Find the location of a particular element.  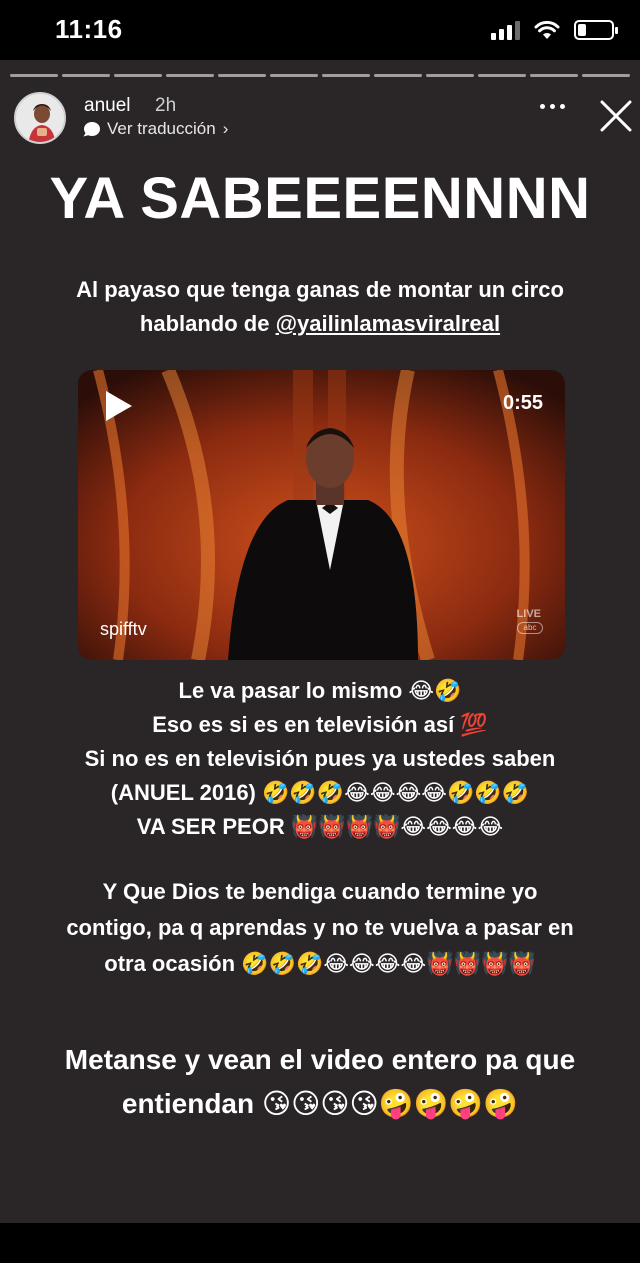

speech-bubble-icon is located at coordinates (92, 129).